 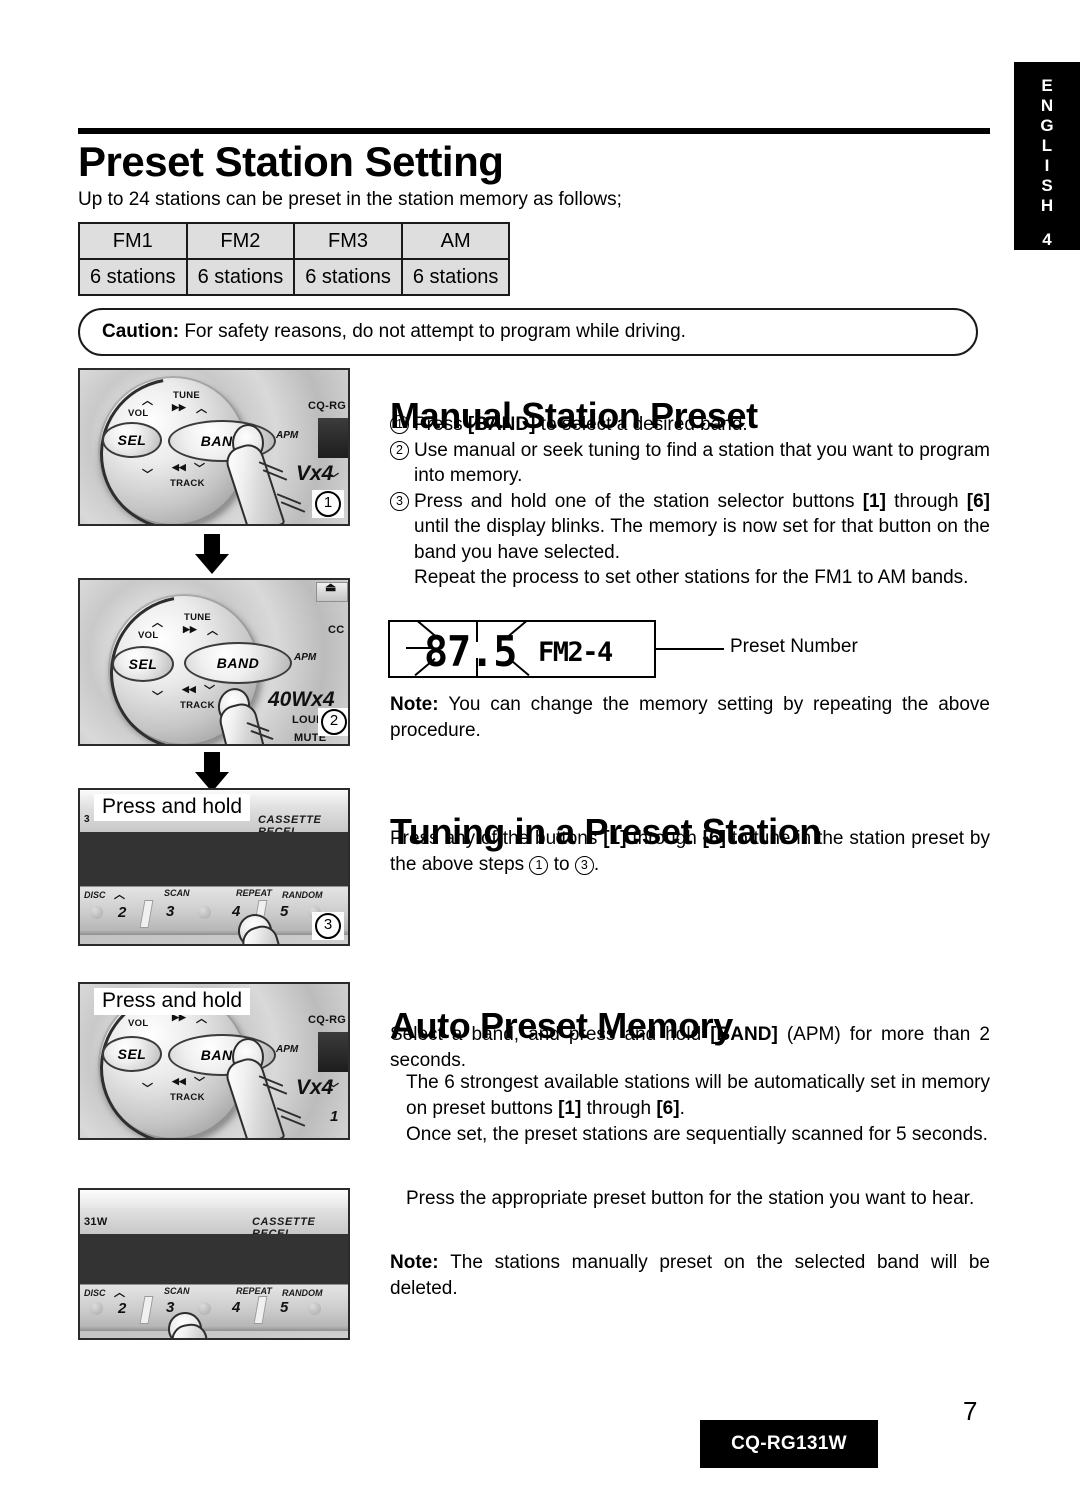 What do you see at coordinates (399, 424) in the screenshot?
I see `step-marker: 1` at bounding box center [399, 424].